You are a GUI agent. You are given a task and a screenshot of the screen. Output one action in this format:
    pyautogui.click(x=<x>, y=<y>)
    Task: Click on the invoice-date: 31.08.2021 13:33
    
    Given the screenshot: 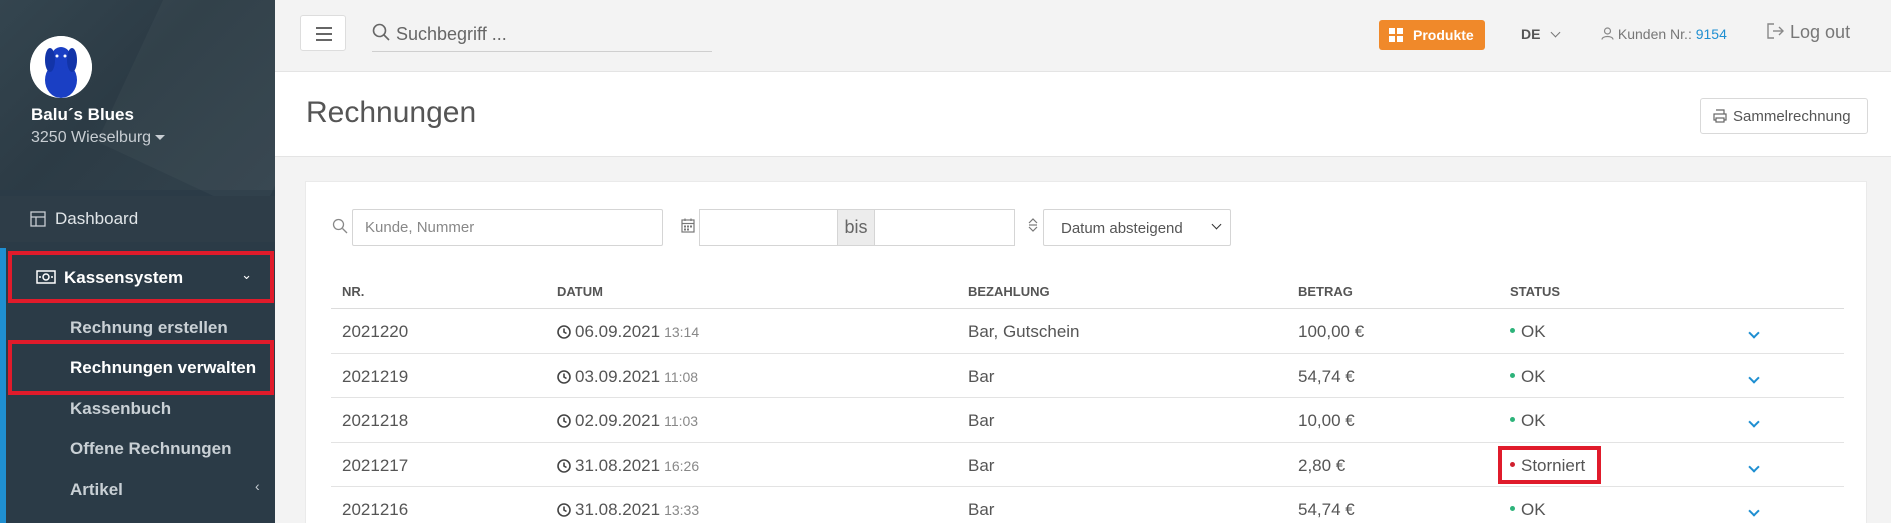 What is the action you would take?
    pyautogui.click(x=628, y=510)
    